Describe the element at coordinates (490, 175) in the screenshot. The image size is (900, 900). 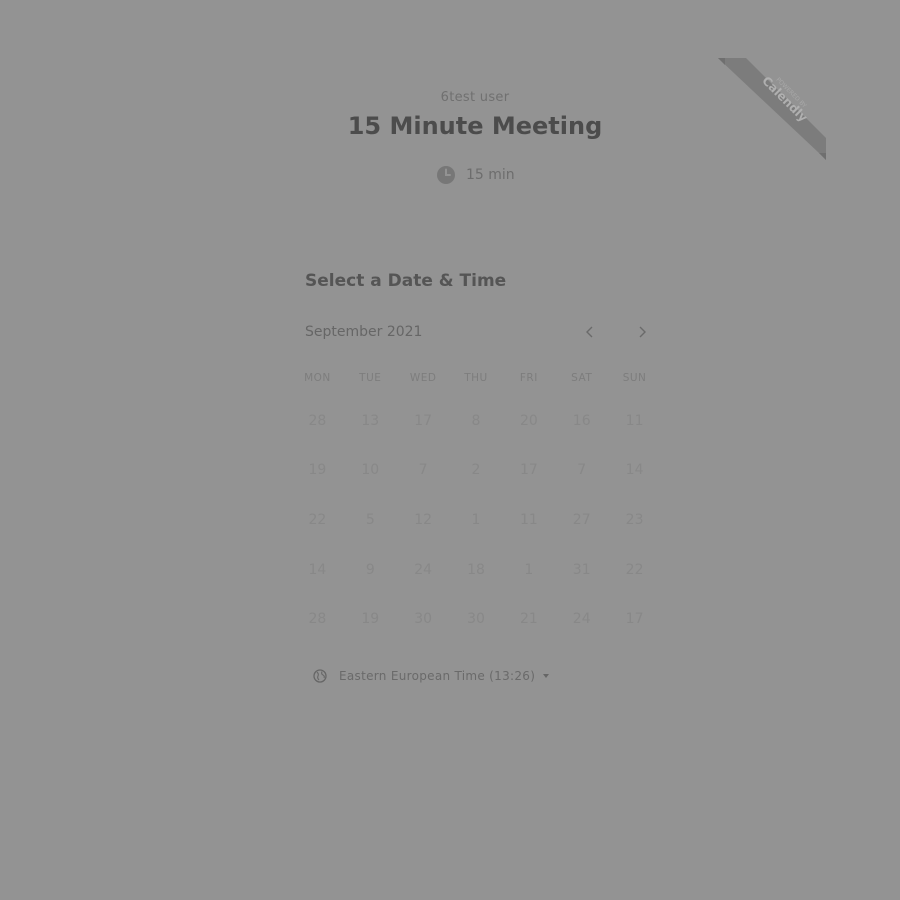
I see `duration-label: 15 min` at that location.